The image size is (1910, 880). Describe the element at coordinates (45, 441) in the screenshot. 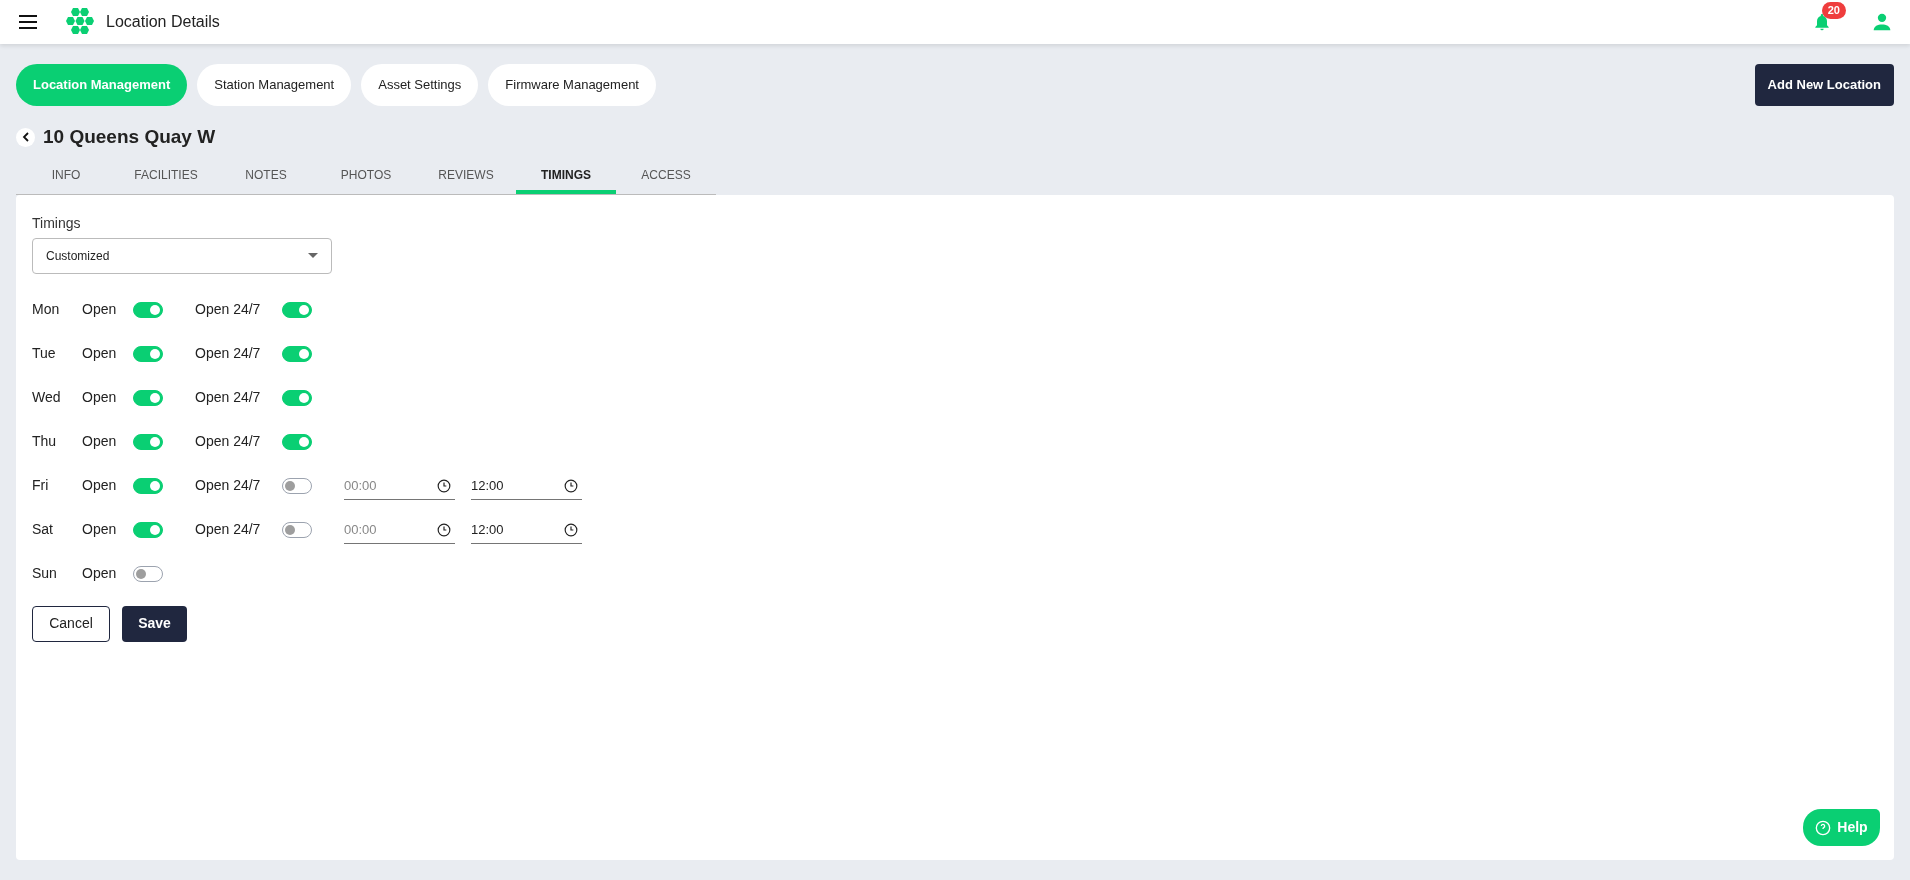

I see `day-label: Thu` at that location.